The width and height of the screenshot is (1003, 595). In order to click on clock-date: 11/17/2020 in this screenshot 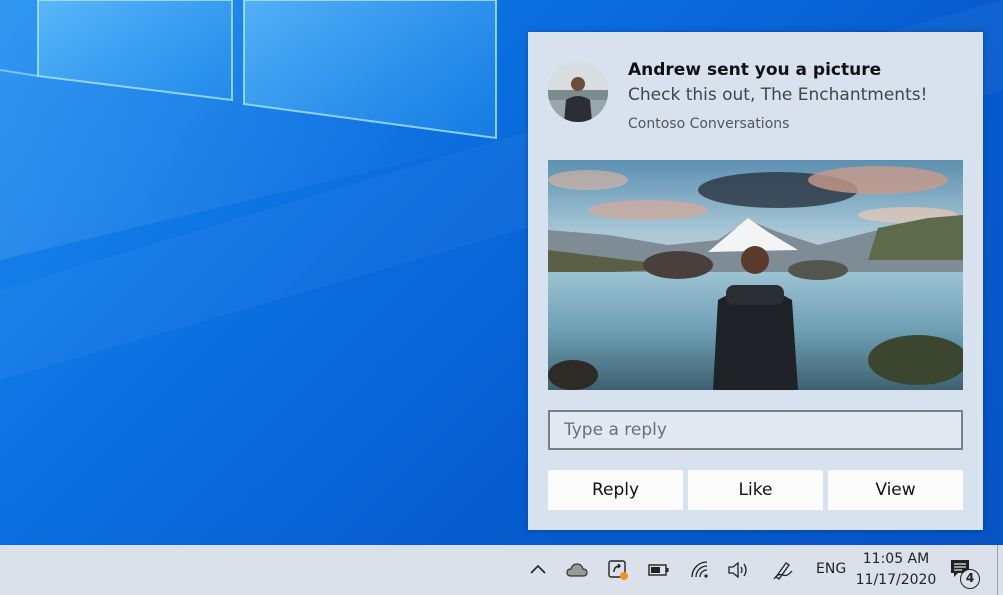, I will do `click(896, 580)`.